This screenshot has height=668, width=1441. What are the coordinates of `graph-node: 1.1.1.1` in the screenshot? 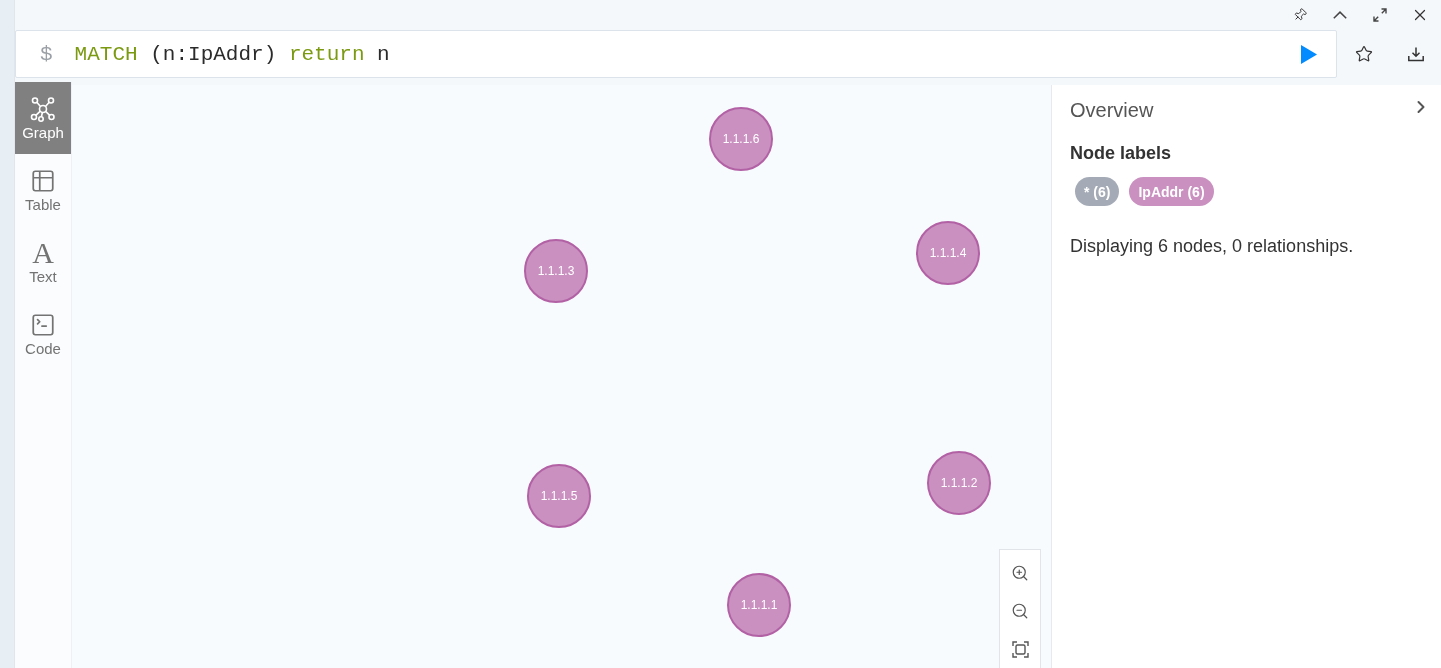 It's located at (759, 605).